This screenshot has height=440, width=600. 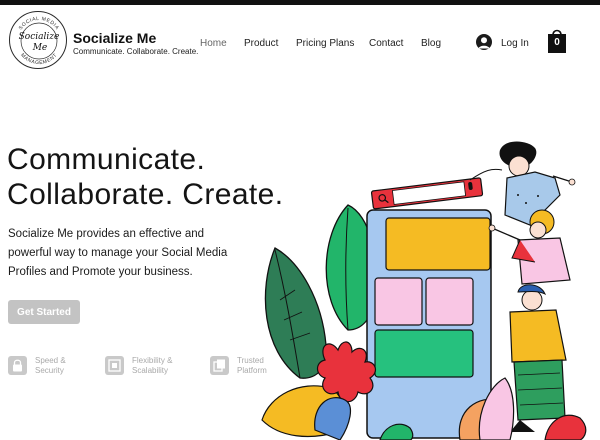 What do you see at coordinates (300, 2) in the screenshot?
I see `top-border` at bounding box center [300, 2].